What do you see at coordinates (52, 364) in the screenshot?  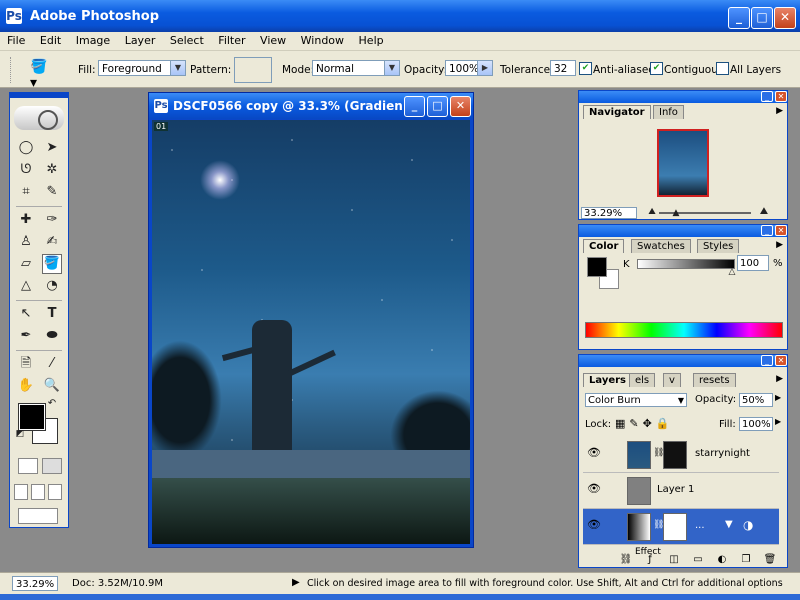 I see `eyedropper-tool-icon: ⁄` at bounding box center [52, 364].